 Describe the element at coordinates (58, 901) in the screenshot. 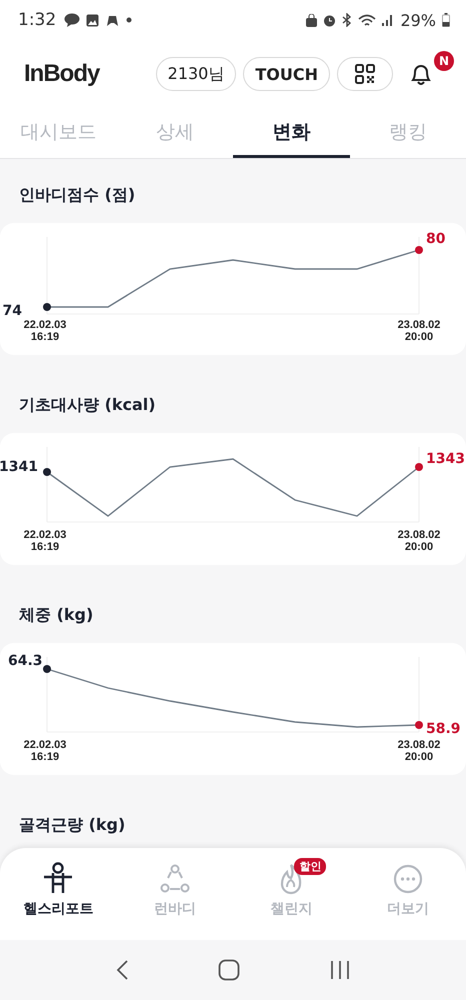

I see `nav-item: 헬스리포트` at that location.